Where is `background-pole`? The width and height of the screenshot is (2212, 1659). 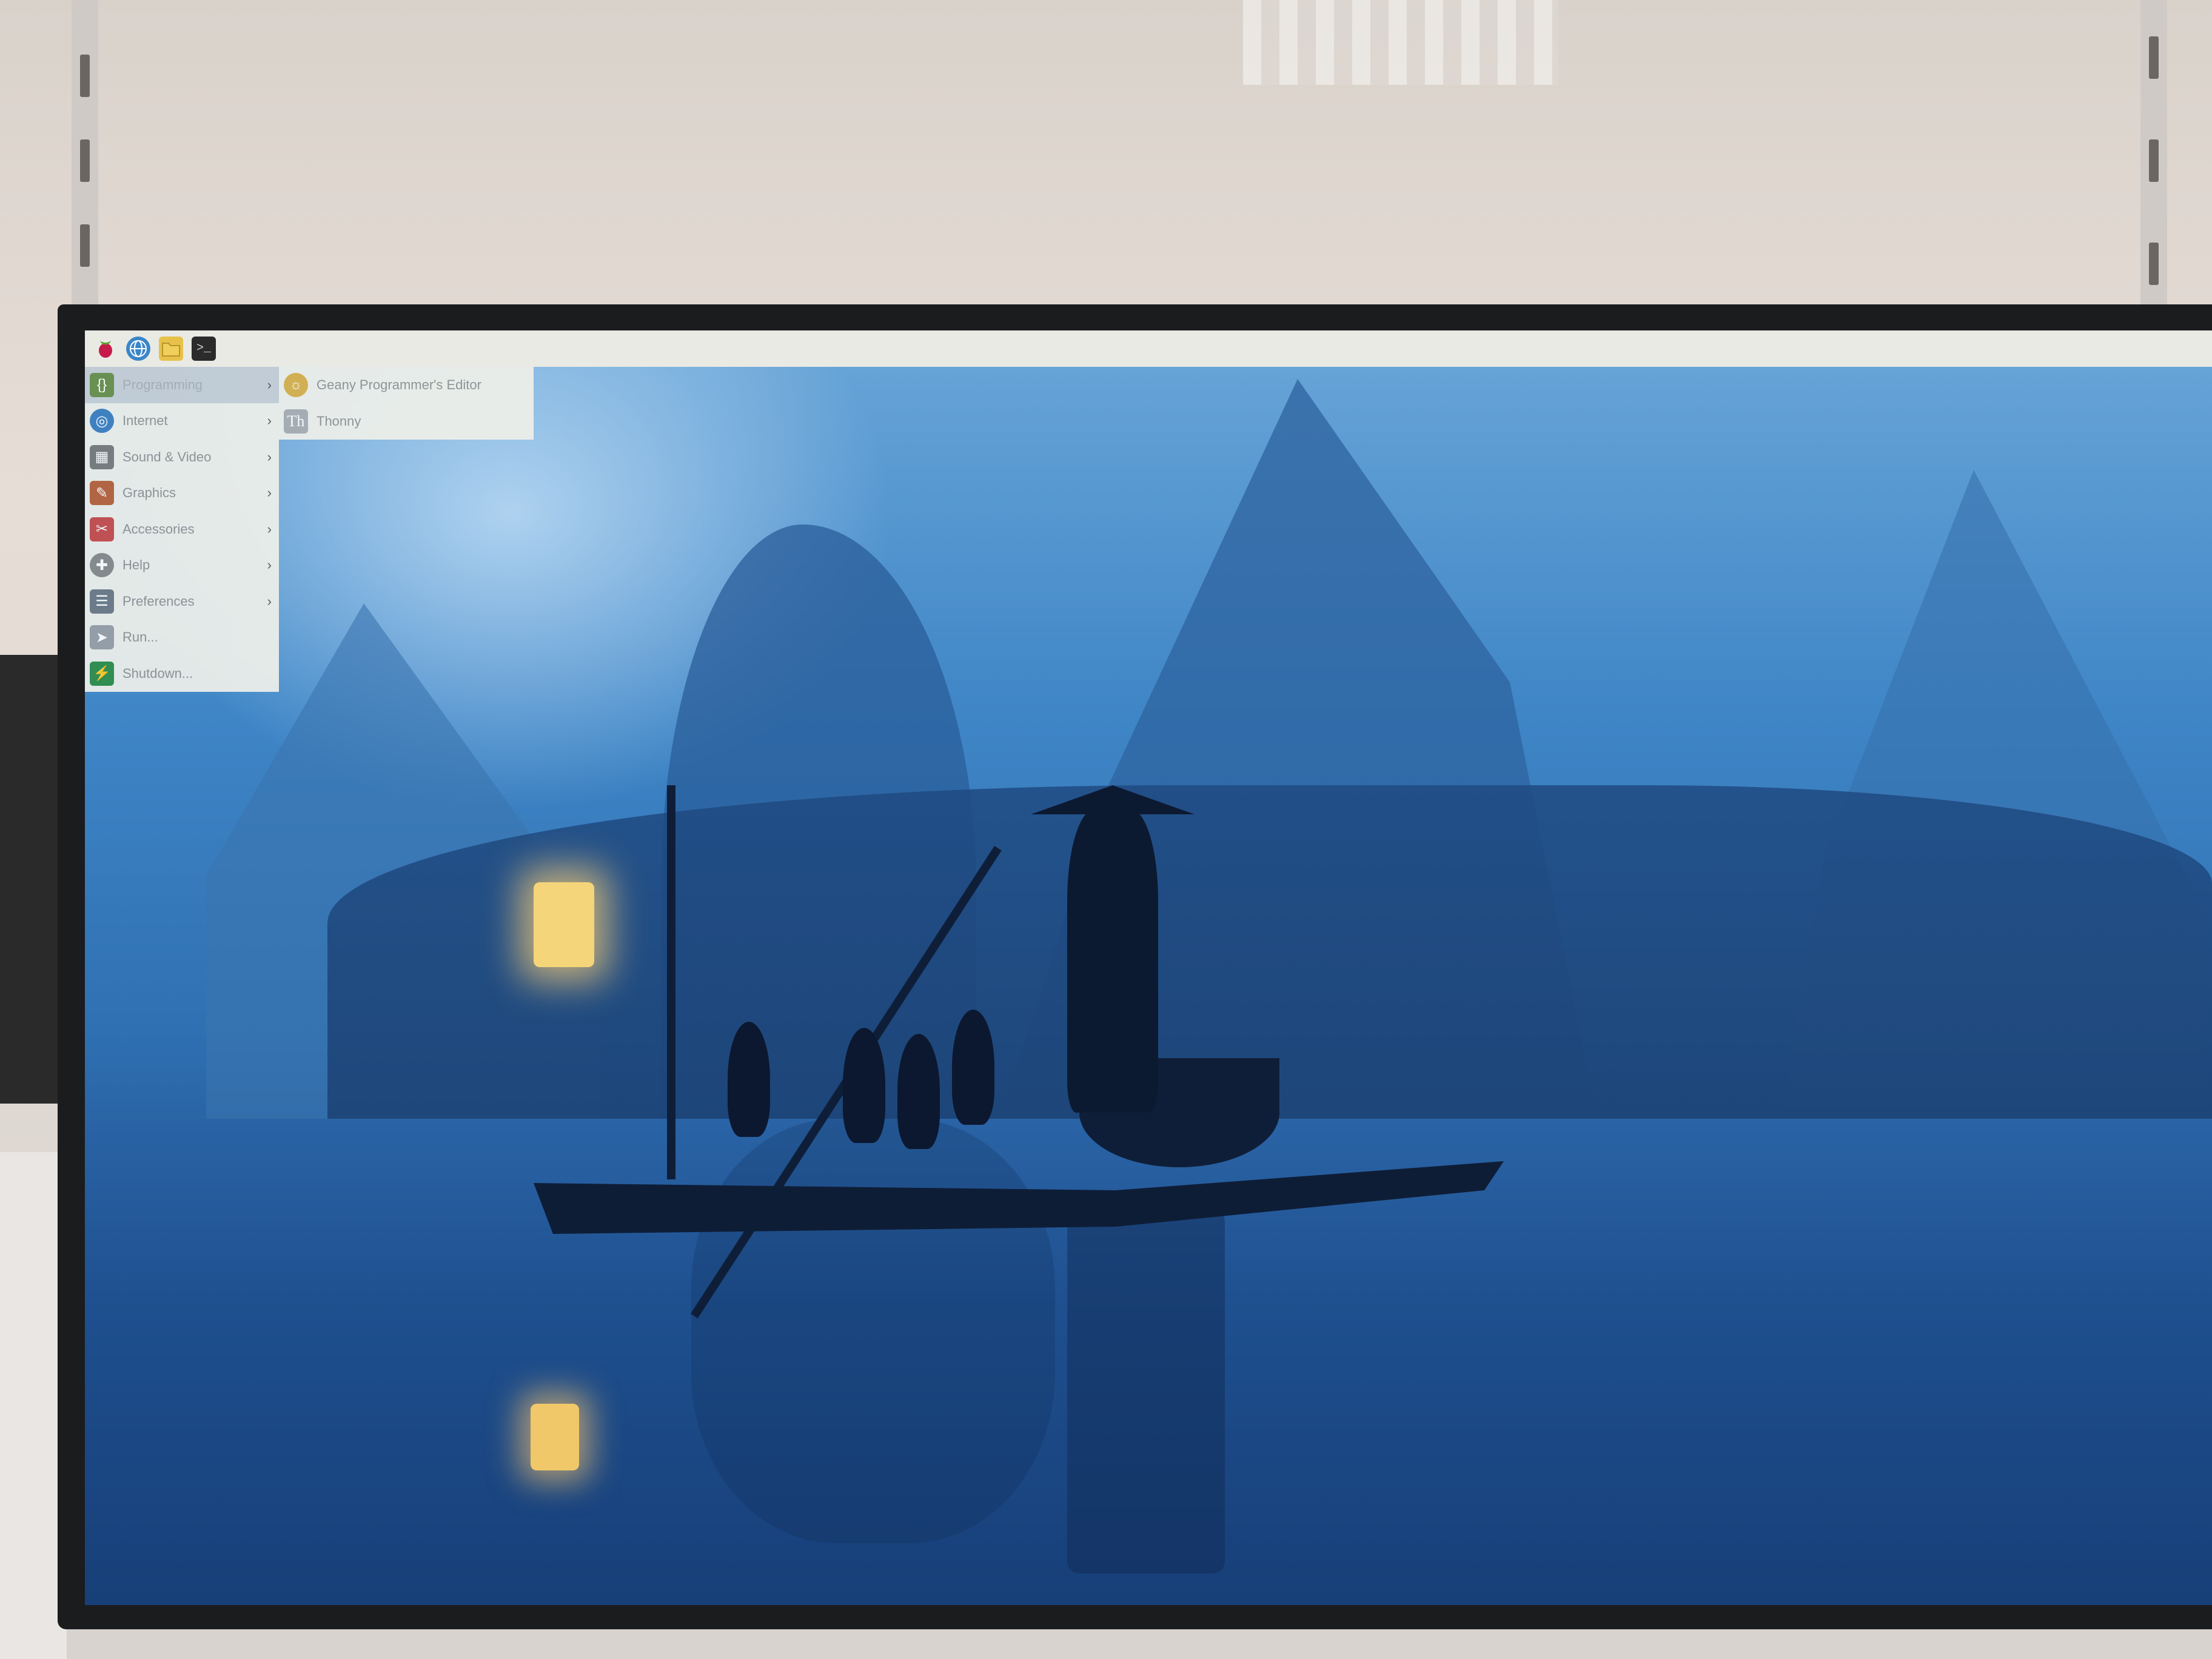 background-pole is located at coordinates (29, 880).